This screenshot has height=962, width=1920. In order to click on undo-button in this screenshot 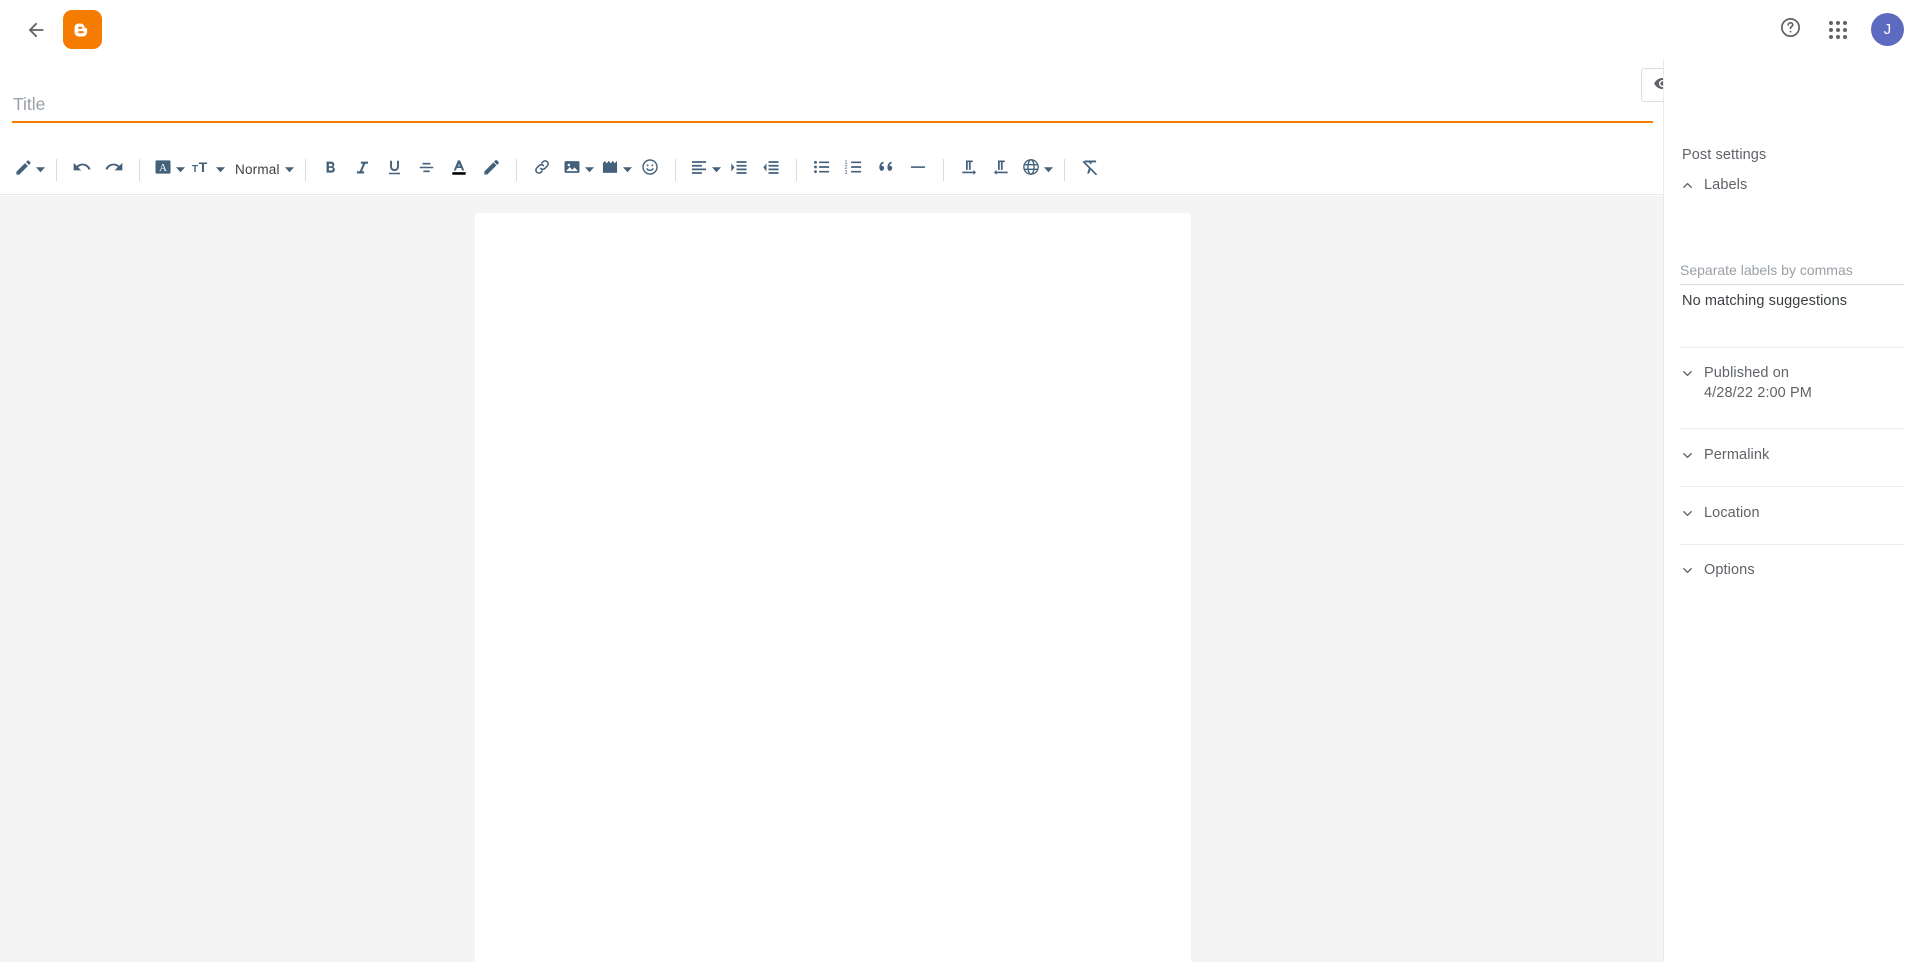, I will do `click(82, 170)`.